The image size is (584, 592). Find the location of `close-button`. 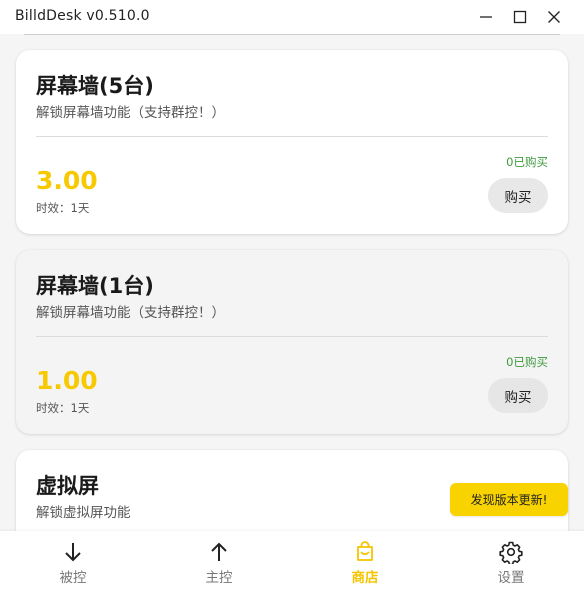

close-button is located at coordinates (554, 17).